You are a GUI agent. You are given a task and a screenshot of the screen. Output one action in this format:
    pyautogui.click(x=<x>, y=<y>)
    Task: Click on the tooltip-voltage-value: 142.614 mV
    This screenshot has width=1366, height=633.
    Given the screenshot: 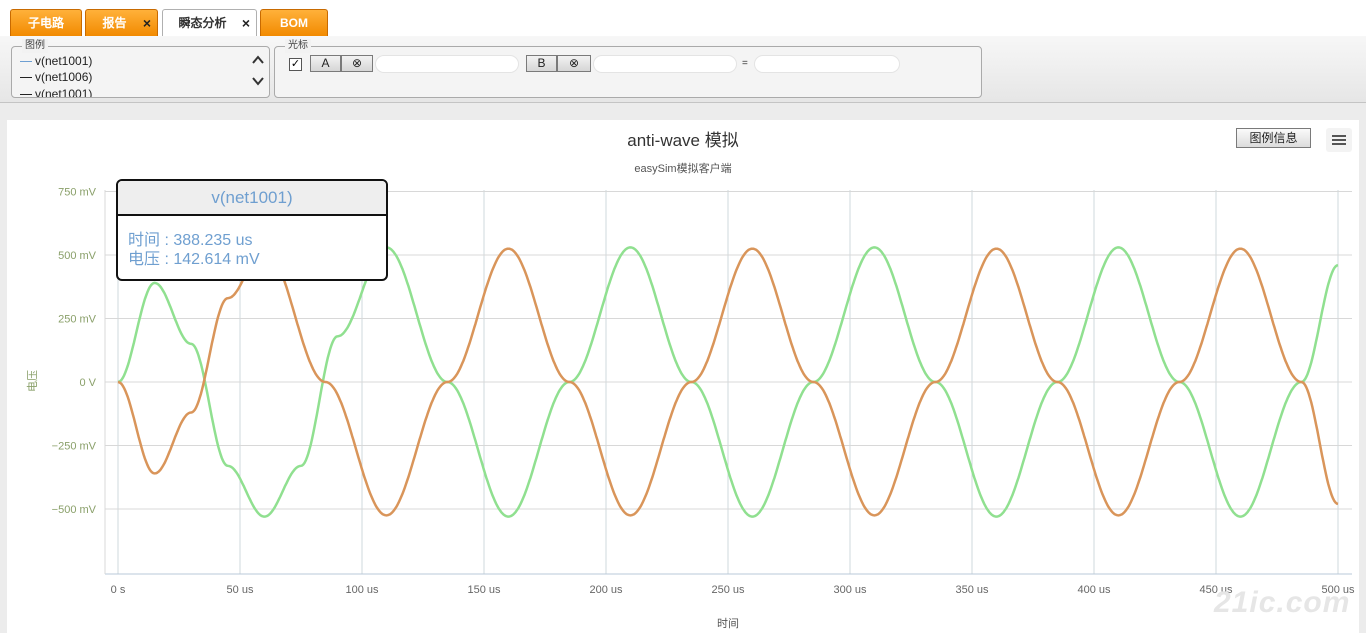 What is the action you would take?
    pyautogui.click(x=216, y=259)
    